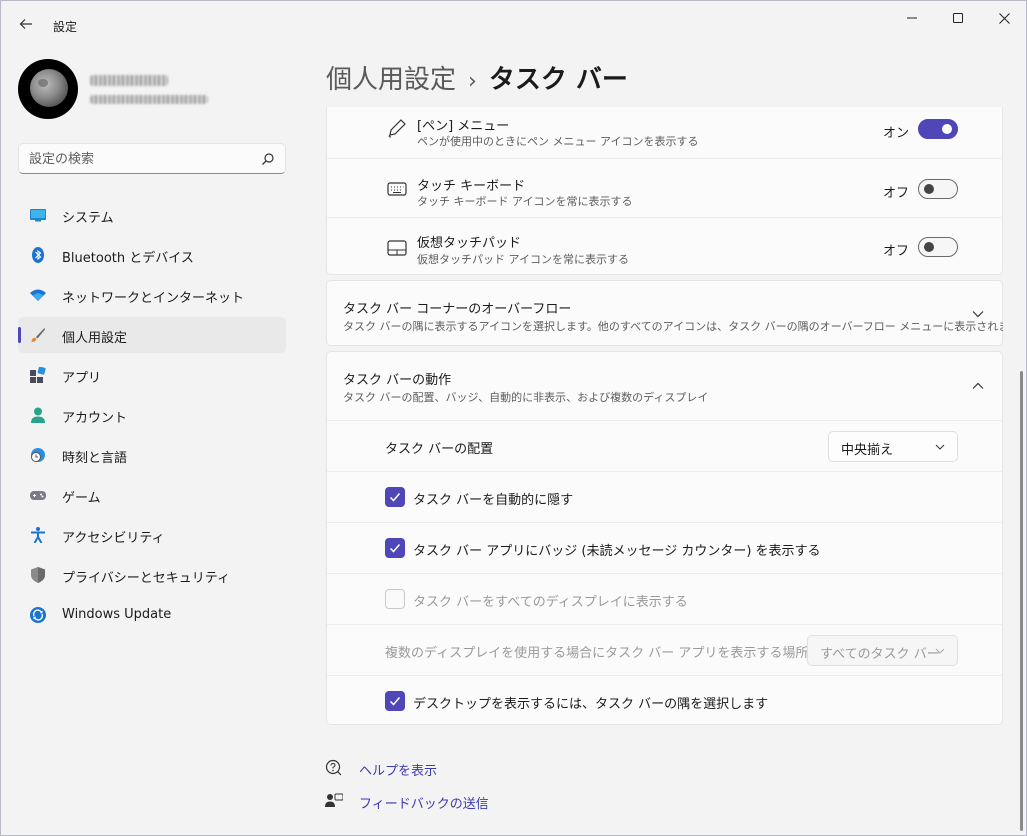 The width and height of the screenshot is (1027, 836). Describe the element at coordinates (152, 375) in the screenshot. I see `sidebar-item-apps: アプリ` at that location.